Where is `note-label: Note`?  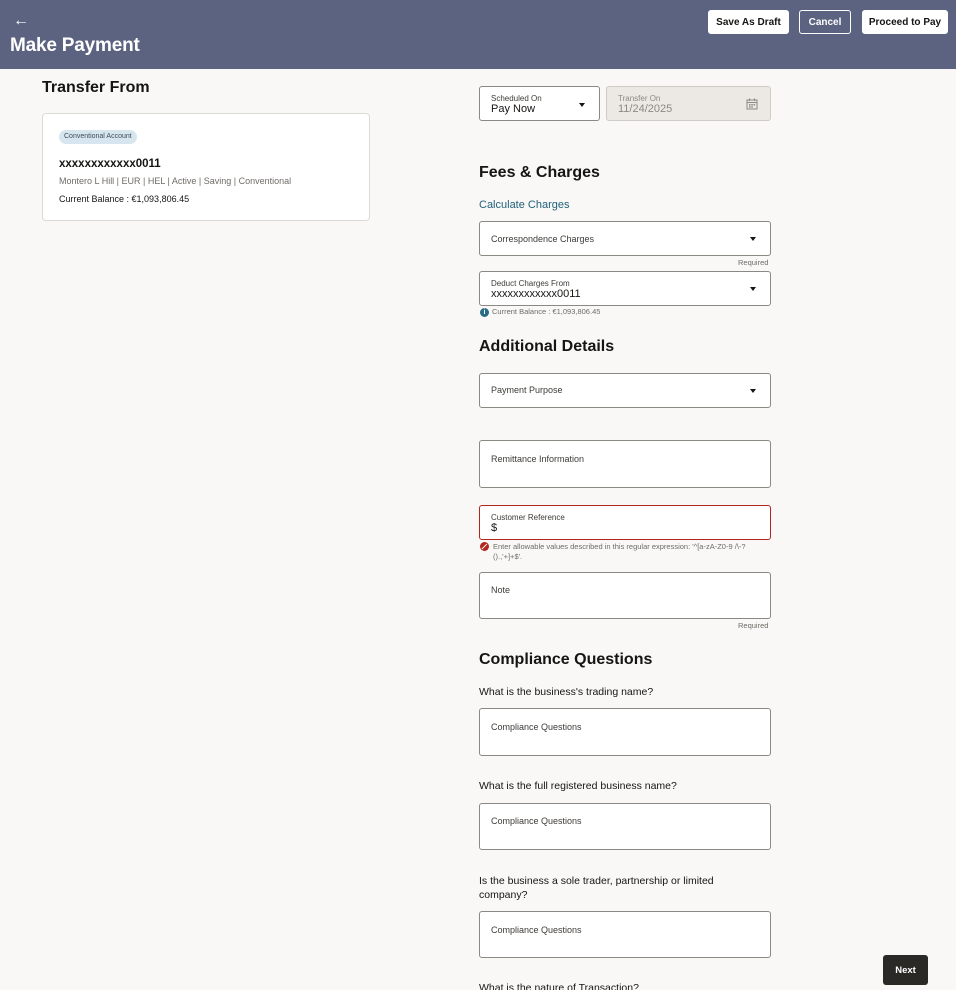 note-label: Note is located at coordinates (501, 590).